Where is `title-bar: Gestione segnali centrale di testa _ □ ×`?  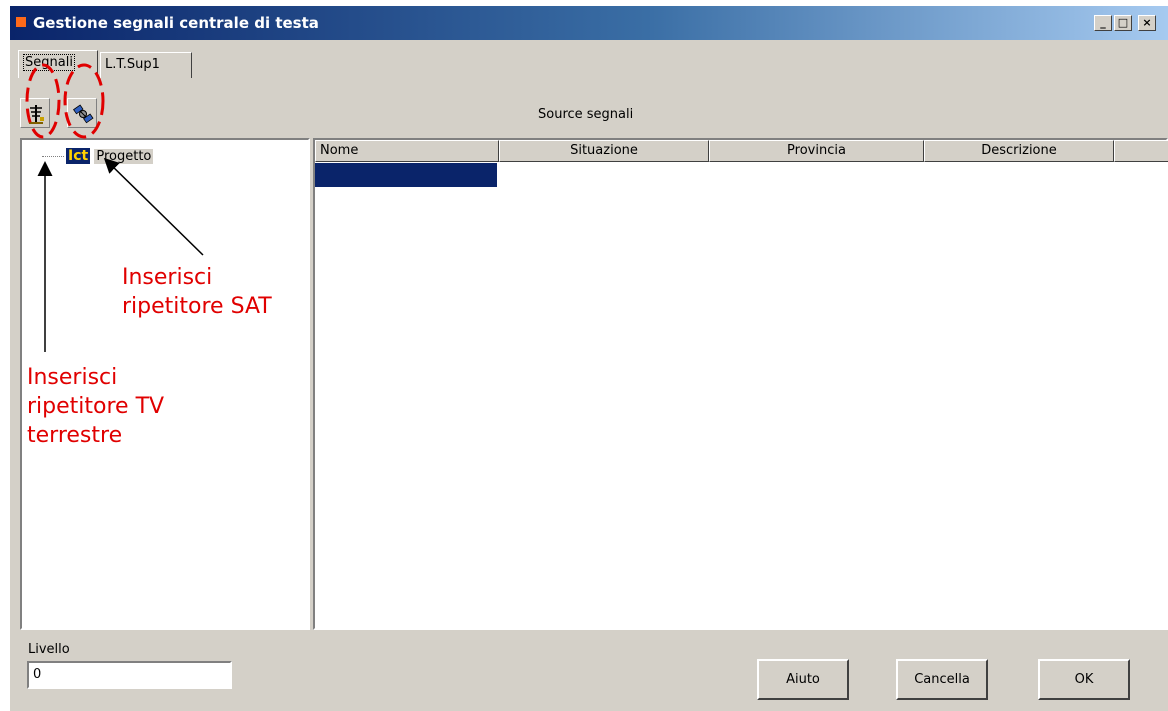 title-bar: Gestione segnali centrale di testa _ □ × is located at coordinates (589, 23).